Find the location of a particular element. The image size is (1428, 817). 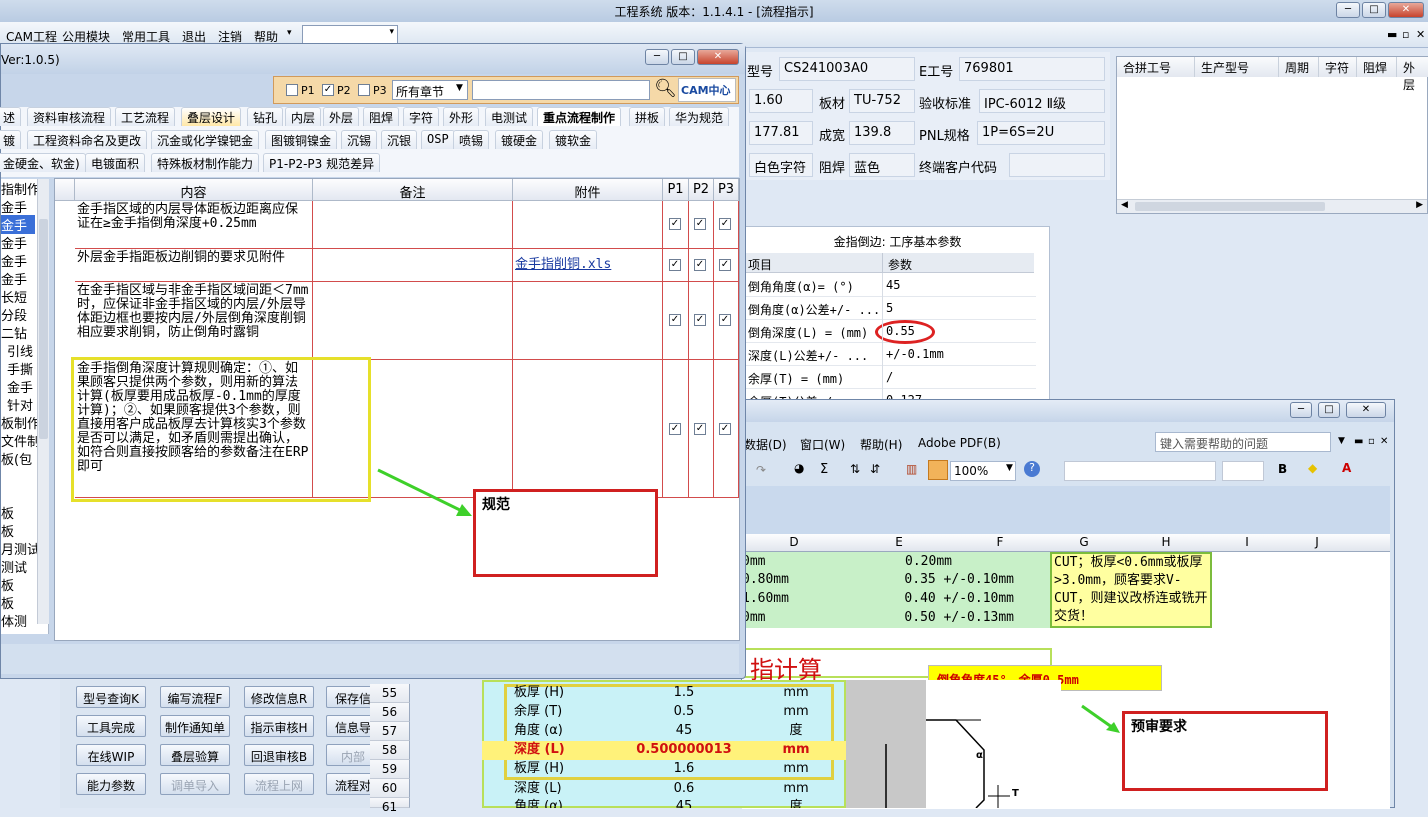

eno-field: 769801 is located at coordinates (1032, 69).